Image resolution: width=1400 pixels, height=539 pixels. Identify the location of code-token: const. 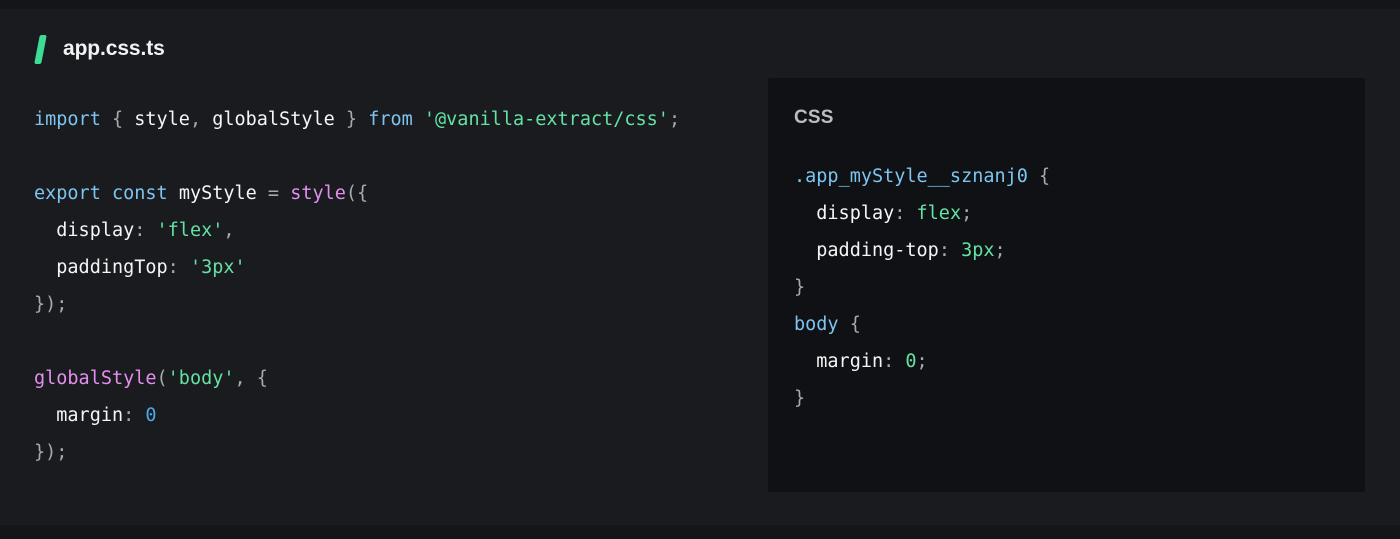
(139, 193).